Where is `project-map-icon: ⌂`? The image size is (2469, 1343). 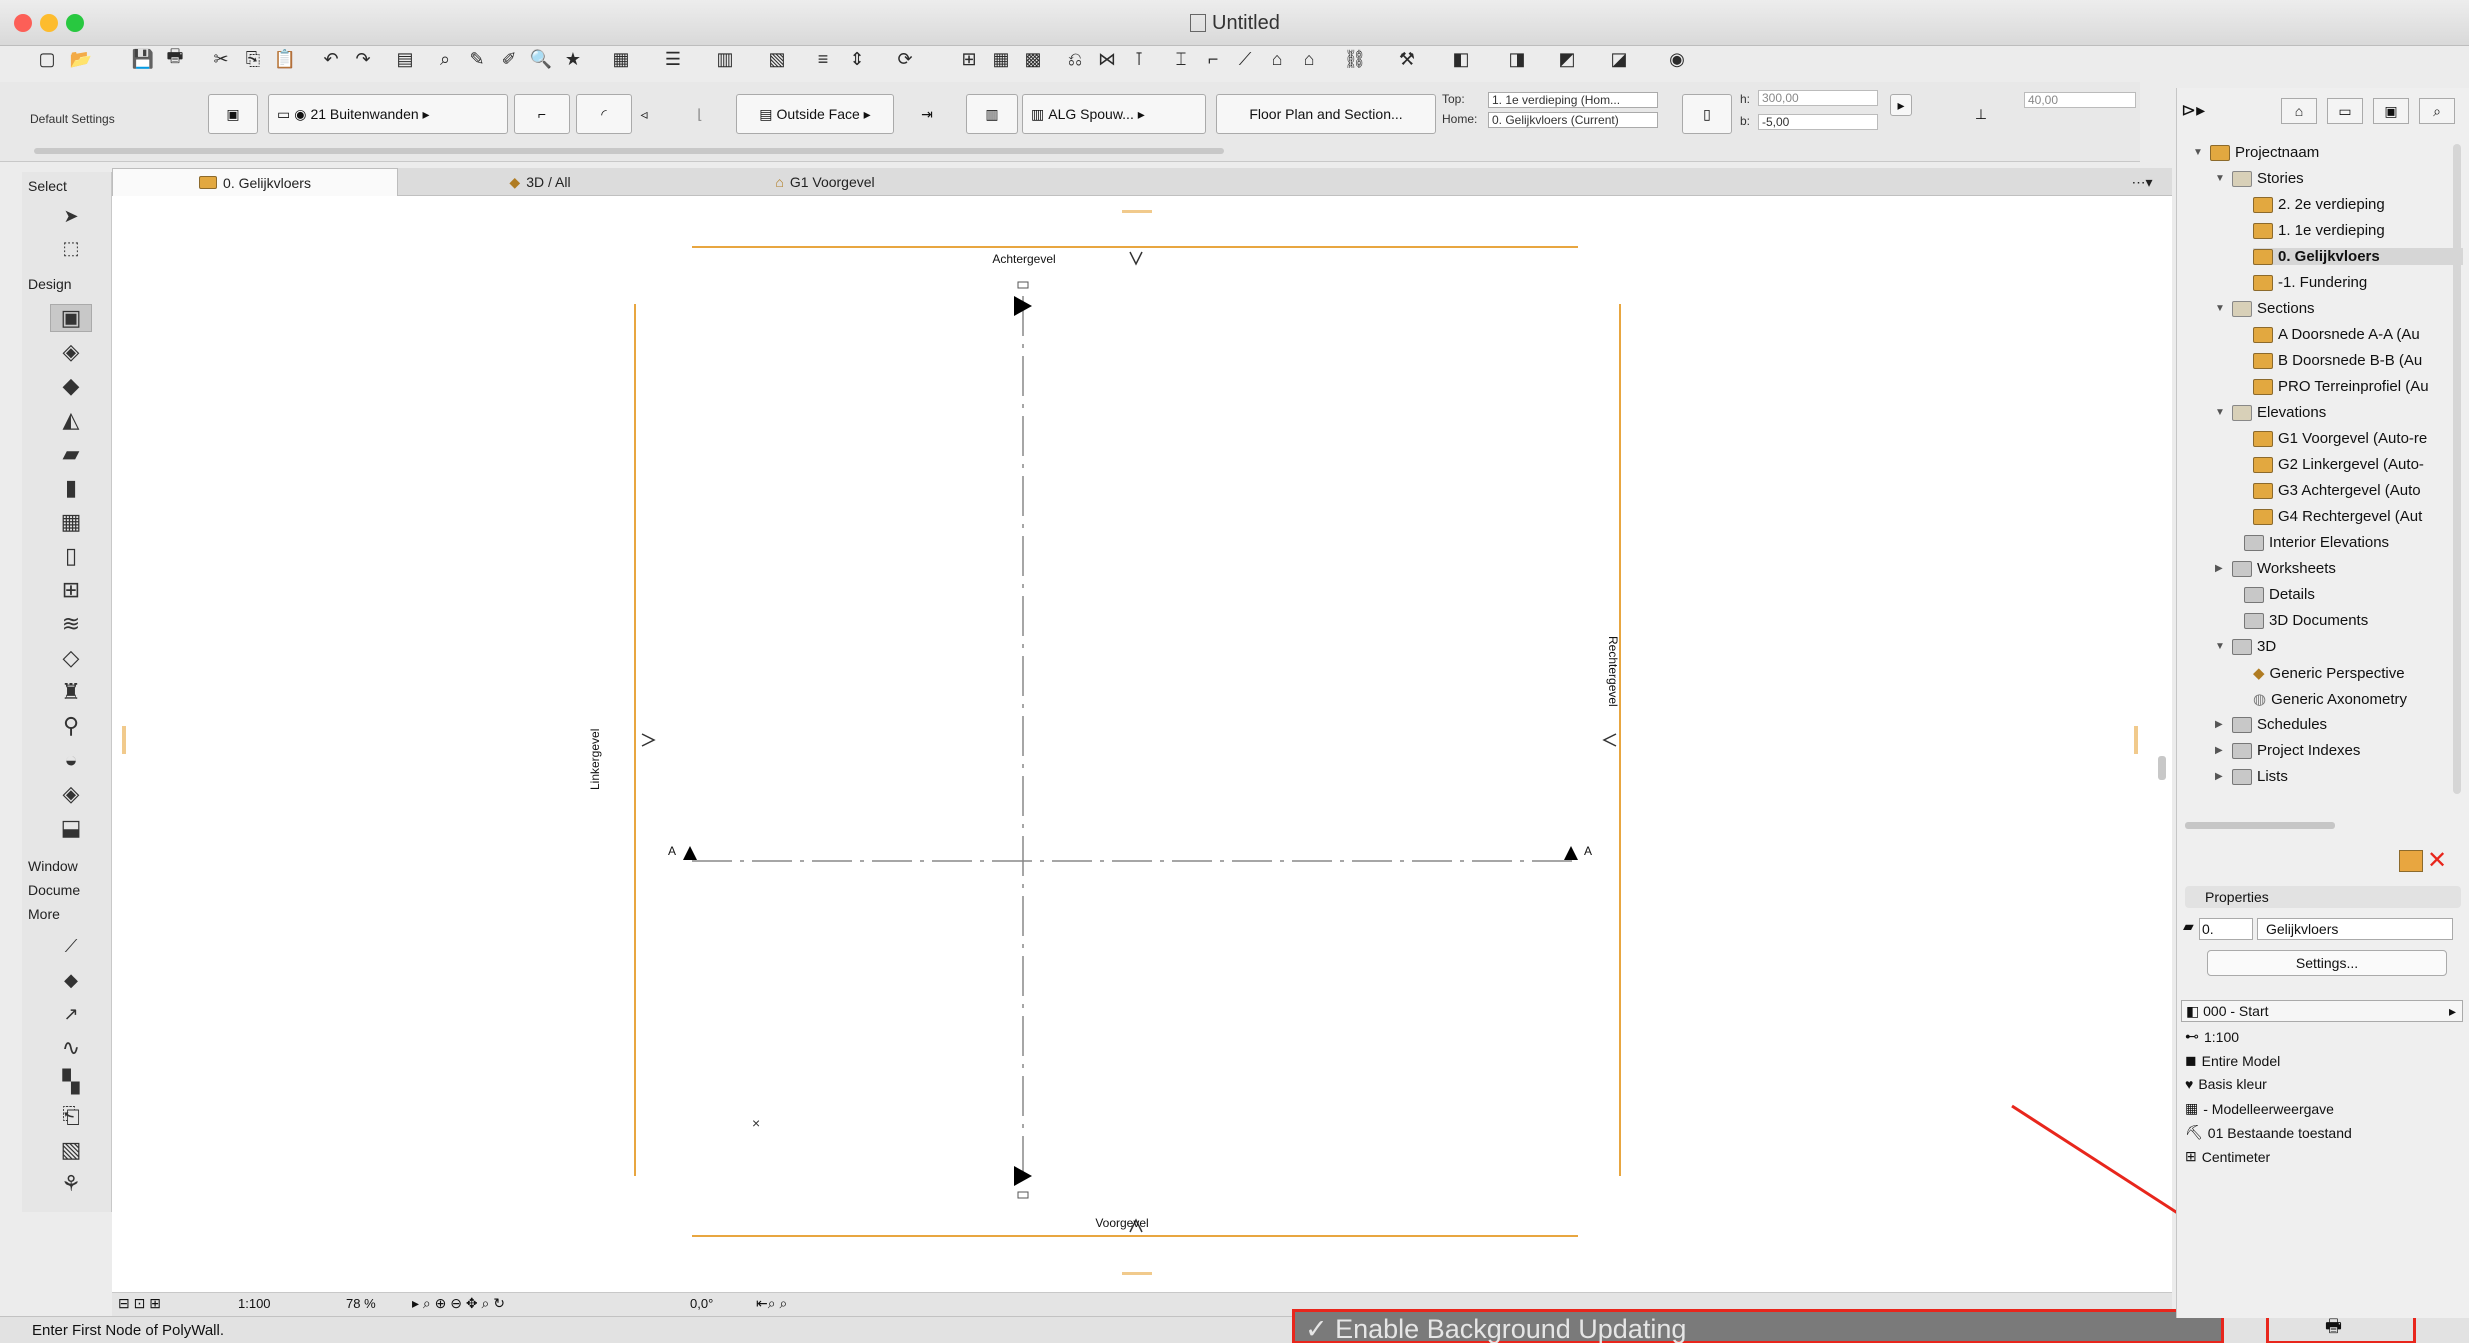
project-map-icon: ⌂ is located at coordinates (2299, 111).